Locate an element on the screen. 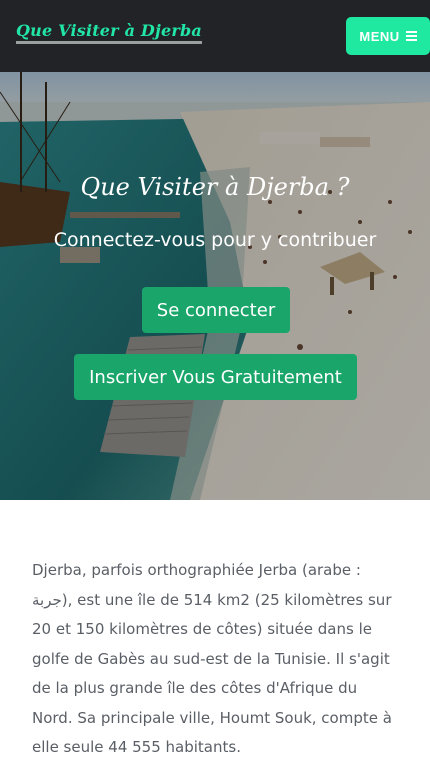  signup-button: Inscriver Vous Gratuitement is located at coordinates (215, 377).